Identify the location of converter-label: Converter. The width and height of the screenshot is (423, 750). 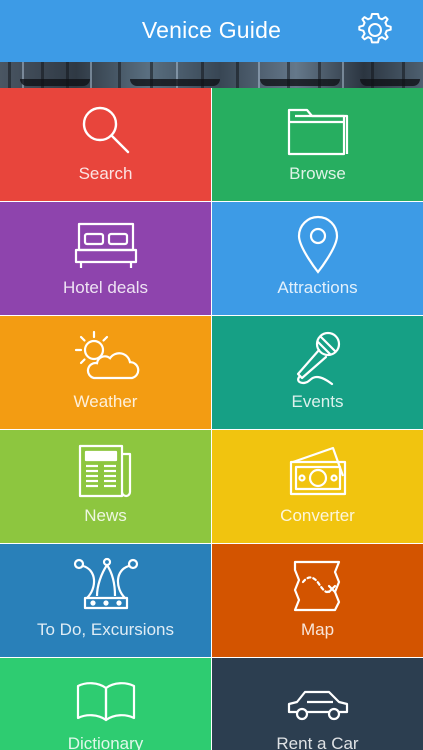
(317, 515).